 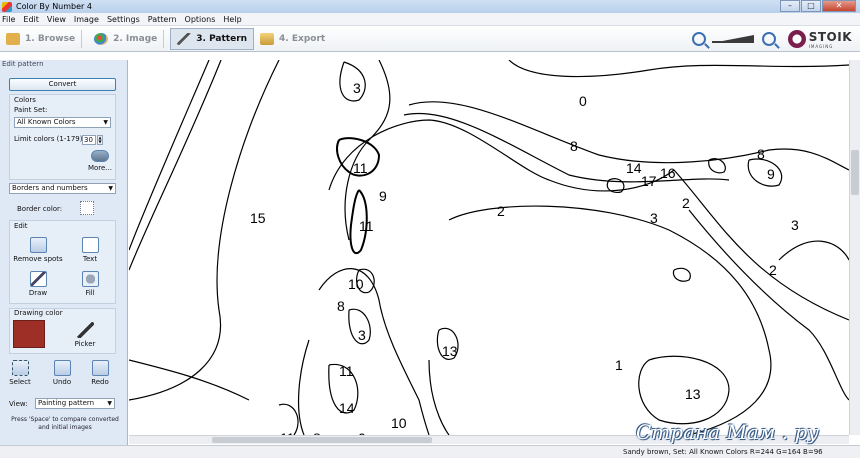 I want to click on select-tool: Select, so click(x=20, y=373).